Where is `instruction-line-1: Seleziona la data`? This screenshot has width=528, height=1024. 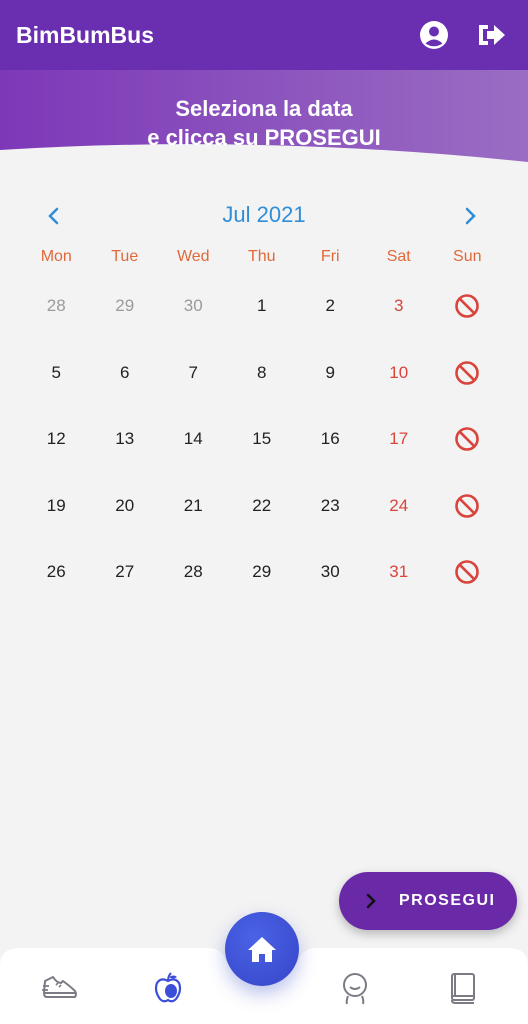
instruction-line-1: Seleziona la data is located at coordinates (264, 108).